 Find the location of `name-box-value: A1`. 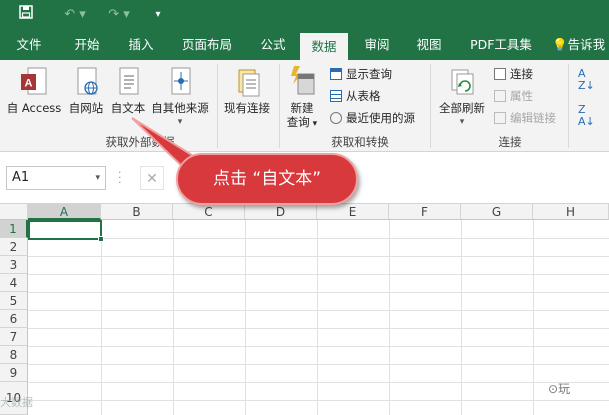

name-box-value: A1 is located at coordinates (21, 177).